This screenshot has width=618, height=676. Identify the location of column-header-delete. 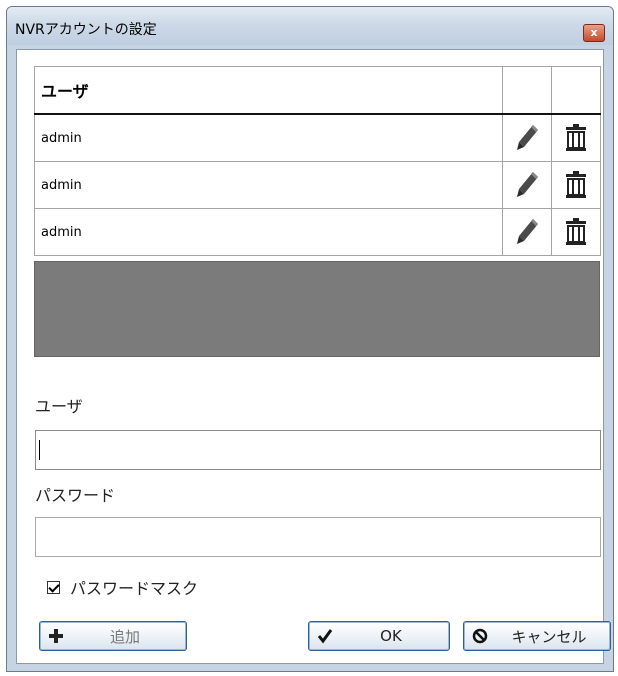
(576, 90).